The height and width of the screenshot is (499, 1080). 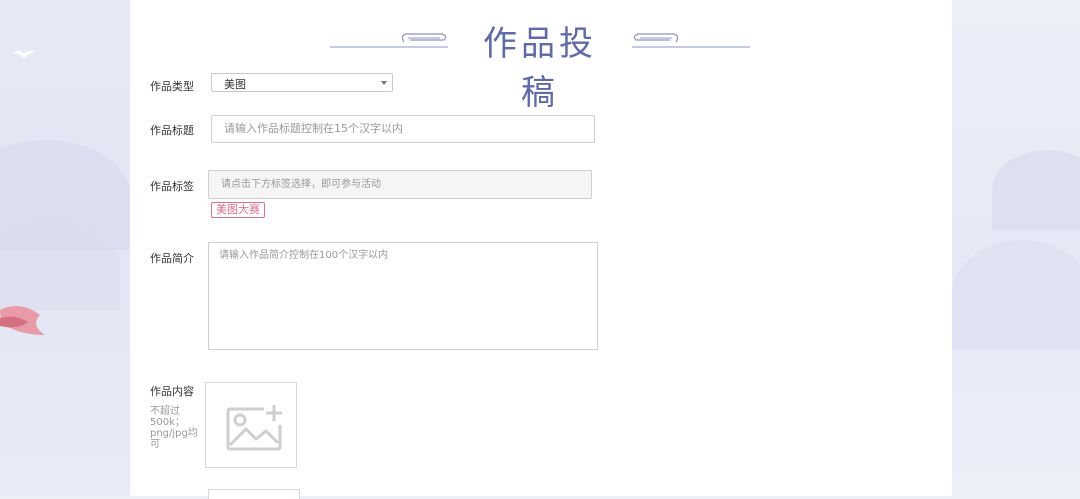 What do you see at coordinates (24, 54) in the screenshot?
I see `bird-icon` at bounding box center [24, 54].